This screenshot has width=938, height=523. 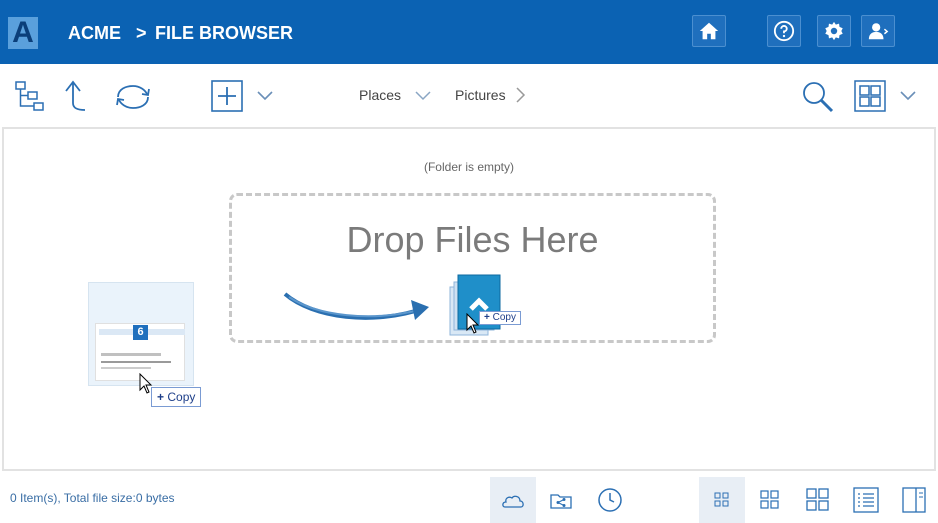 I want to click on preview-pane-icon, so click(x=914, y=500).